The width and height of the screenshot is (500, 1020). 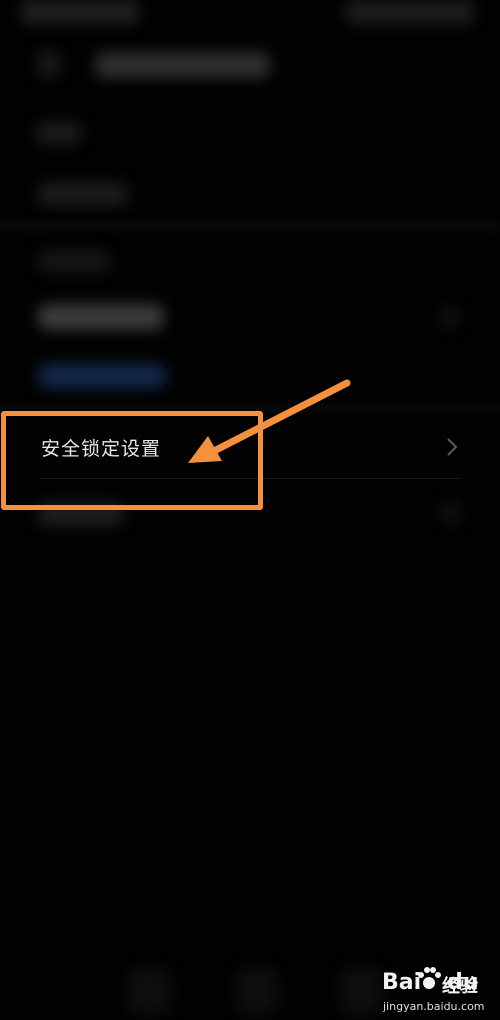 I want to click on baidu-jingyan-watermark: Bai du 经验 jingyan.baidu.com, so click(x=439, y=991).